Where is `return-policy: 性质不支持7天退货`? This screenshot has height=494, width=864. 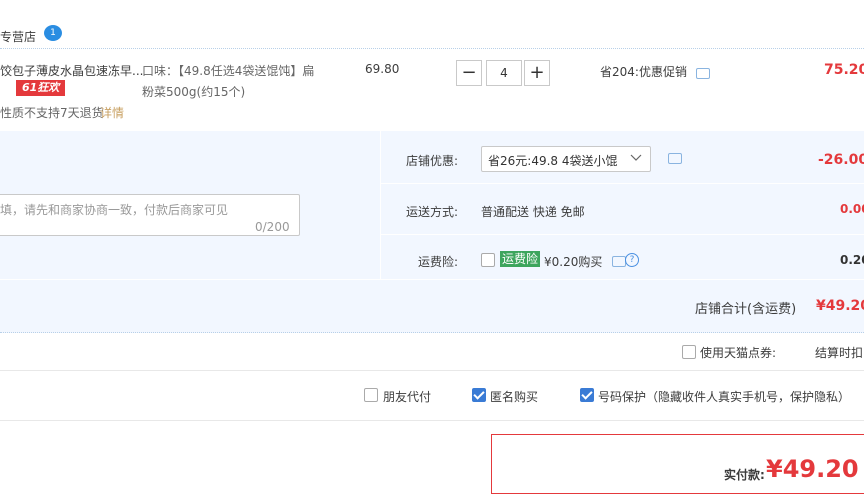
return-policy: 性质不支持7天退货 is located at coordinates (52, 113).